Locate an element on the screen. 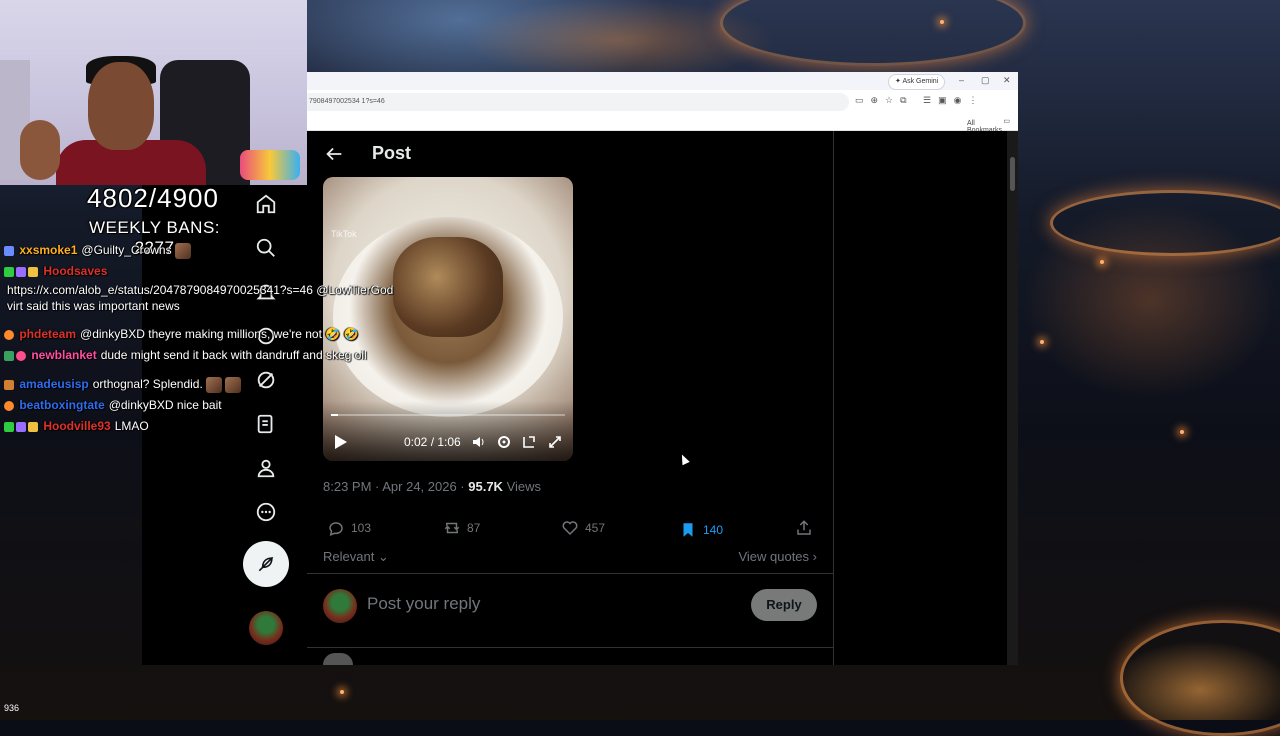 The width and height of the screenshot is (1280, 736). maximize-icon: ▢ is located at coordinates (985, 80).